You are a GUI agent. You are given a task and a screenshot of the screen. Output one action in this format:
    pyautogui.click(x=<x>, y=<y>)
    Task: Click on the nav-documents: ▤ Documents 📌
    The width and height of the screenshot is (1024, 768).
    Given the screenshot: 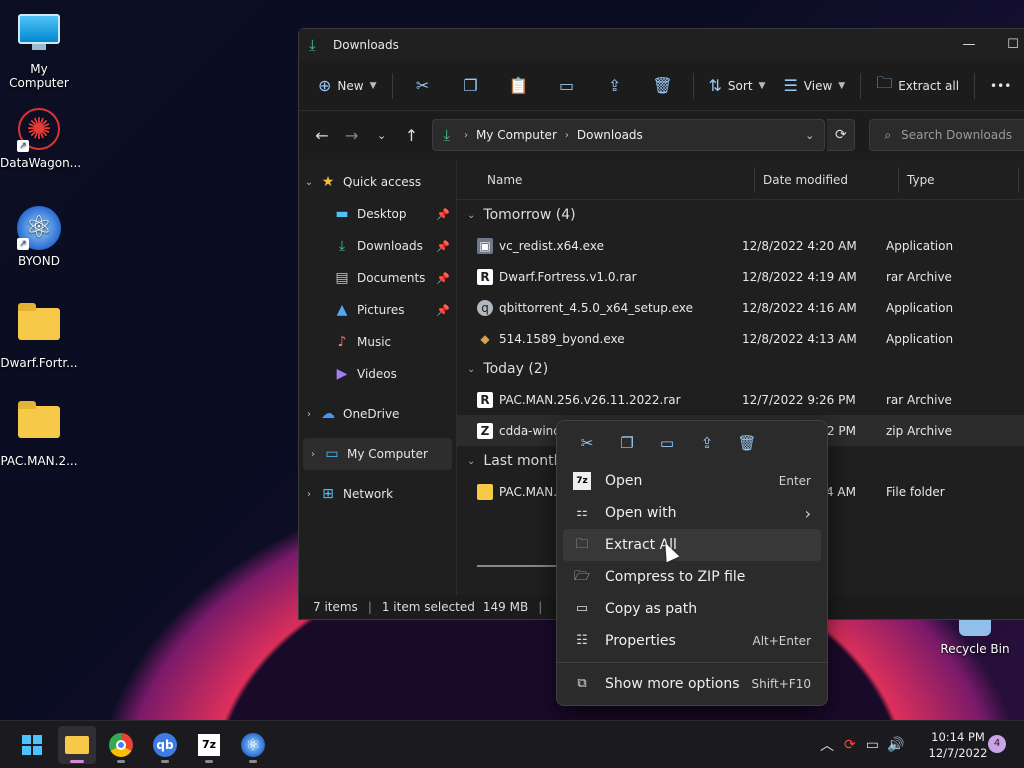 What is the action you would take?
    pyautogui.click(x=377, y=278)
    